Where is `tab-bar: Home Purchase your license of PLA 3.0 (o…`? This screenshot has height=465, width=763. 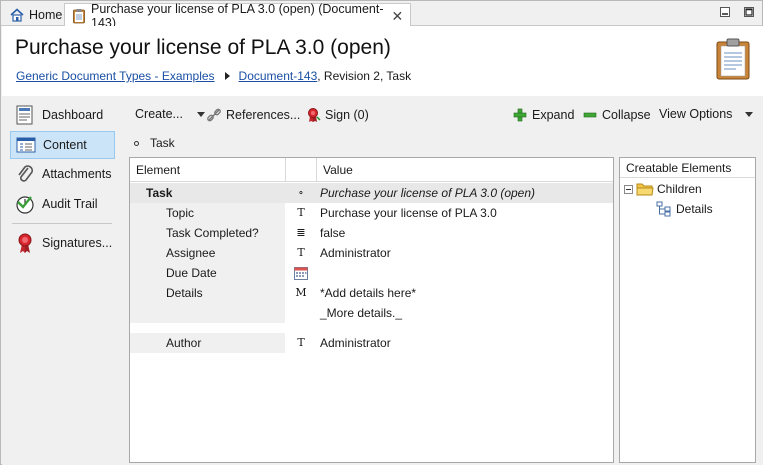
tab-bar: Home Purchase your license of PLA 3.0 (o… is located at coordinates (381, 15).